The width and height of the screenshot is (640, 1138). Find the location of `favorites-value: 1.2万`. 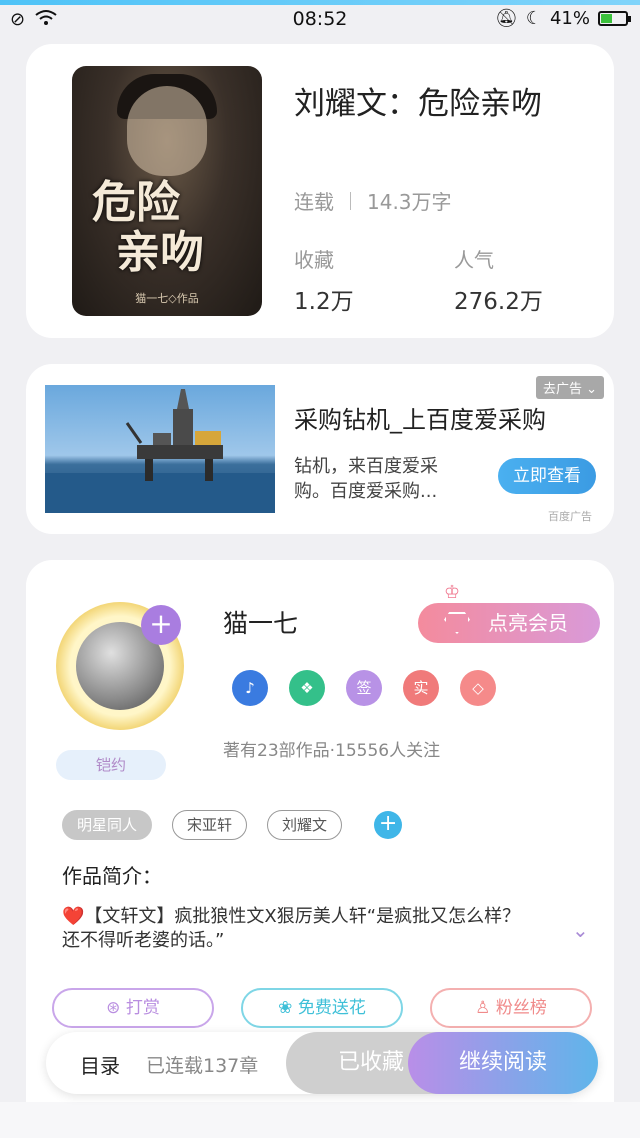

favorites-value: 1.2万 is located at coordinates (324, 302).